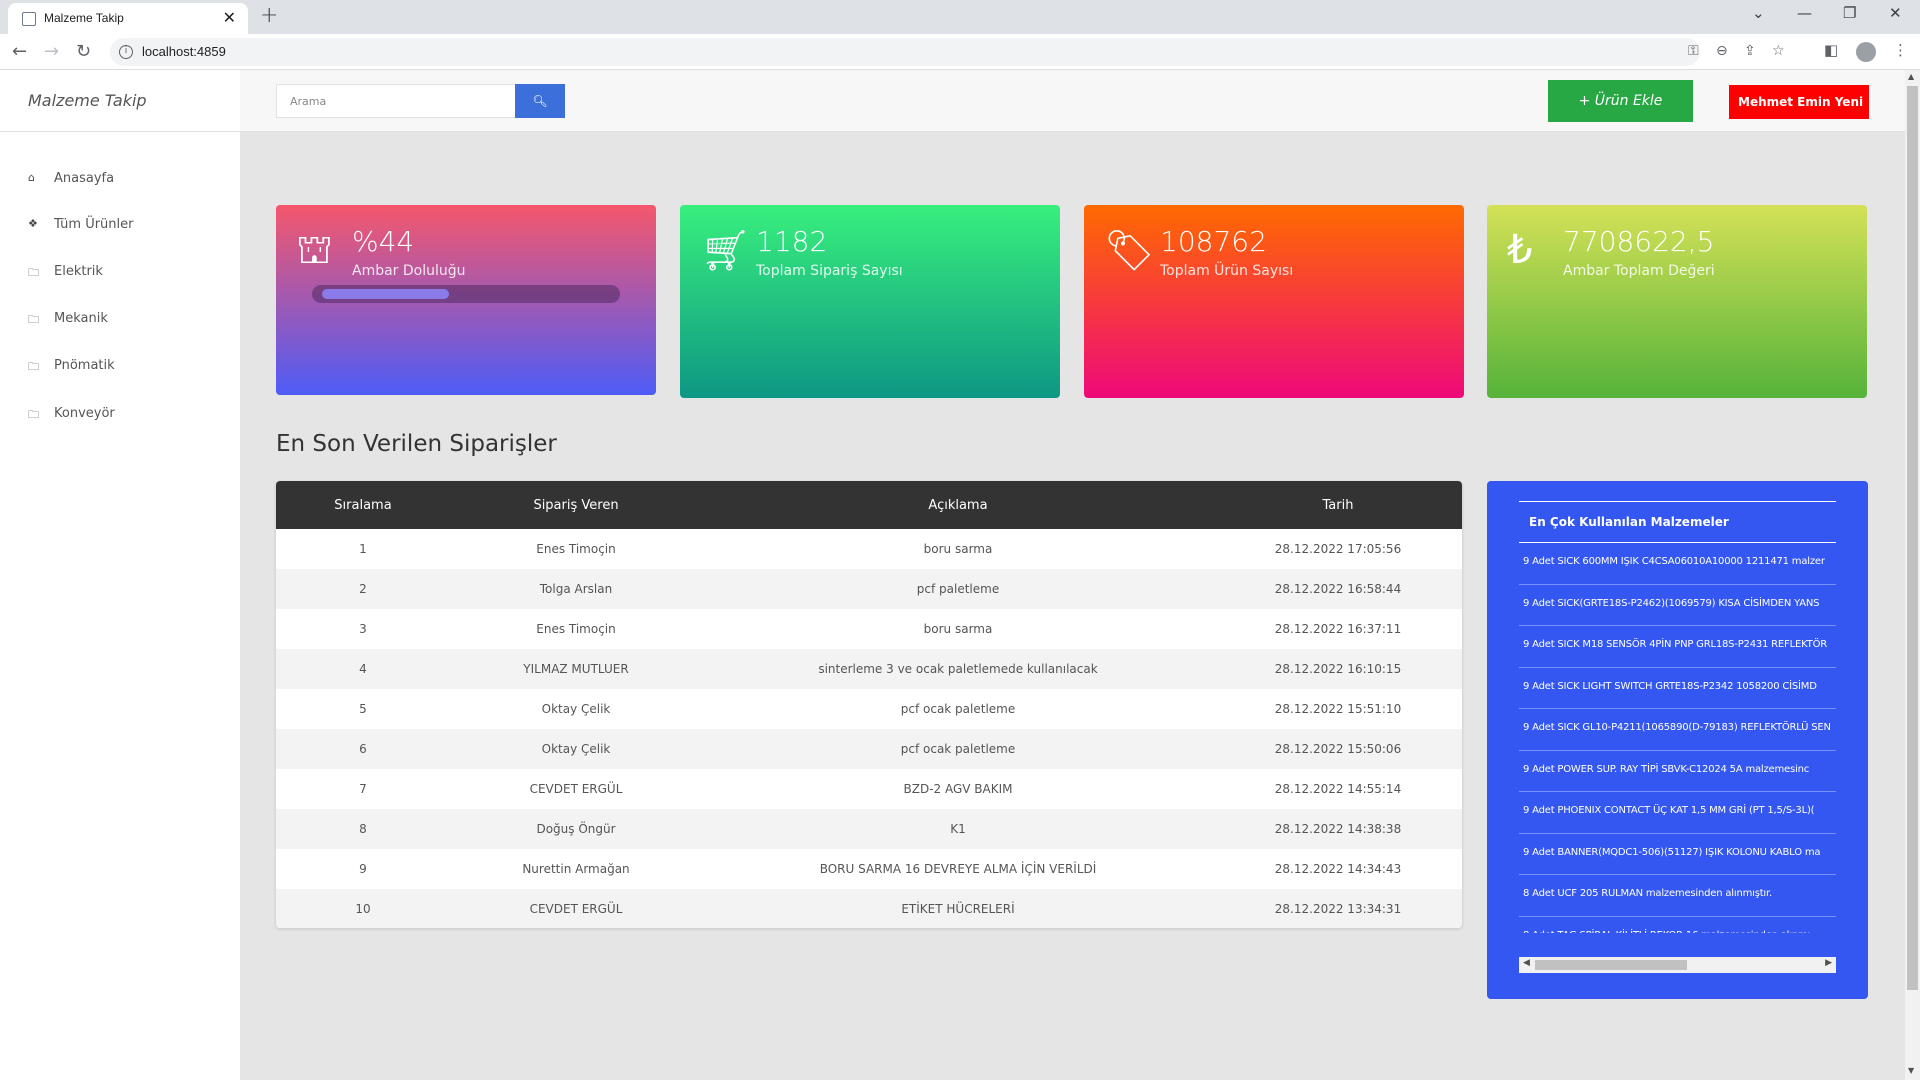 The height and width of the screenshot is (1080, 1920). I want to click on table-cell: ETİKET HÜCRELERİ, so click(958, 908).